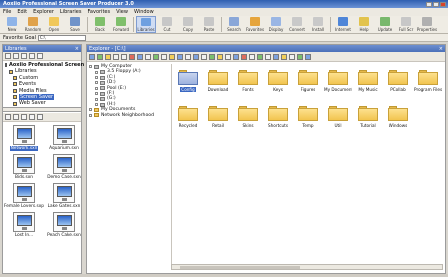  Describe the element at coordinates (43, 12) in the screenshot. I see `menu-explorer: Explorer` at that location.